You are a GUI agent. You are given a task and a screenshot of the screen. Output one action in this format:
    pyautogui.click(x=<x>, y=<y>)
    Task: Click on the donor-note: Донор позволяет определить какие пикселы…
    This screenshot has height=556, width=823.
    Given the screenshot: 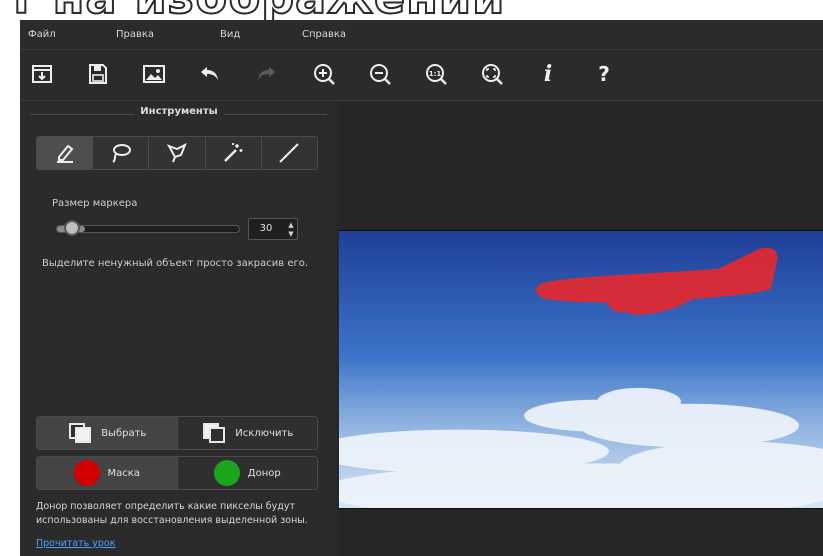 What is the action you would take?
    pyautogui.click(x=172, y=513)
    